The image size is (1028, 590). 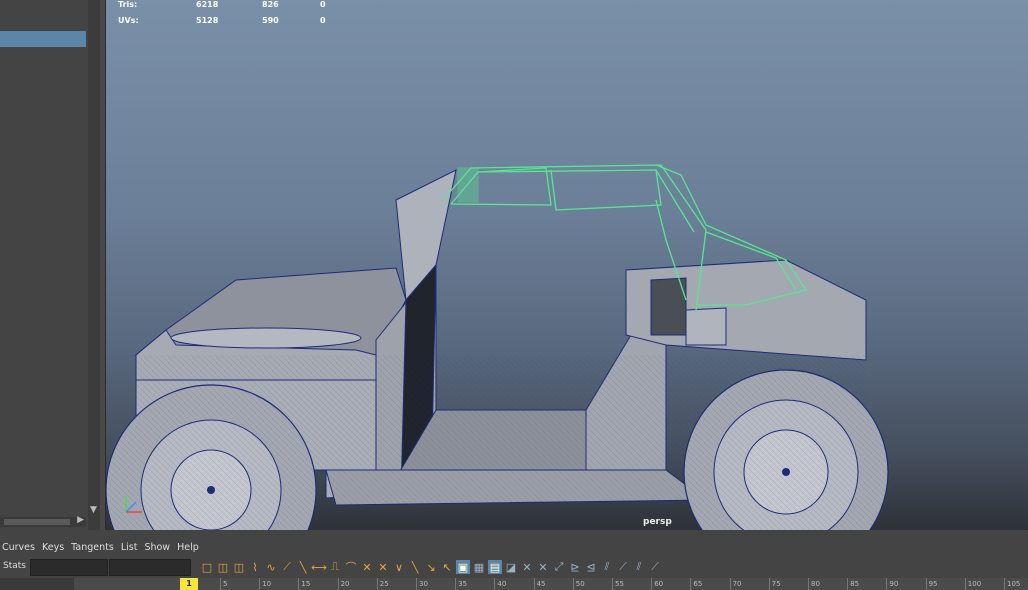 I want to click on normalize-icon: ▤, so click(x=495, y=567).